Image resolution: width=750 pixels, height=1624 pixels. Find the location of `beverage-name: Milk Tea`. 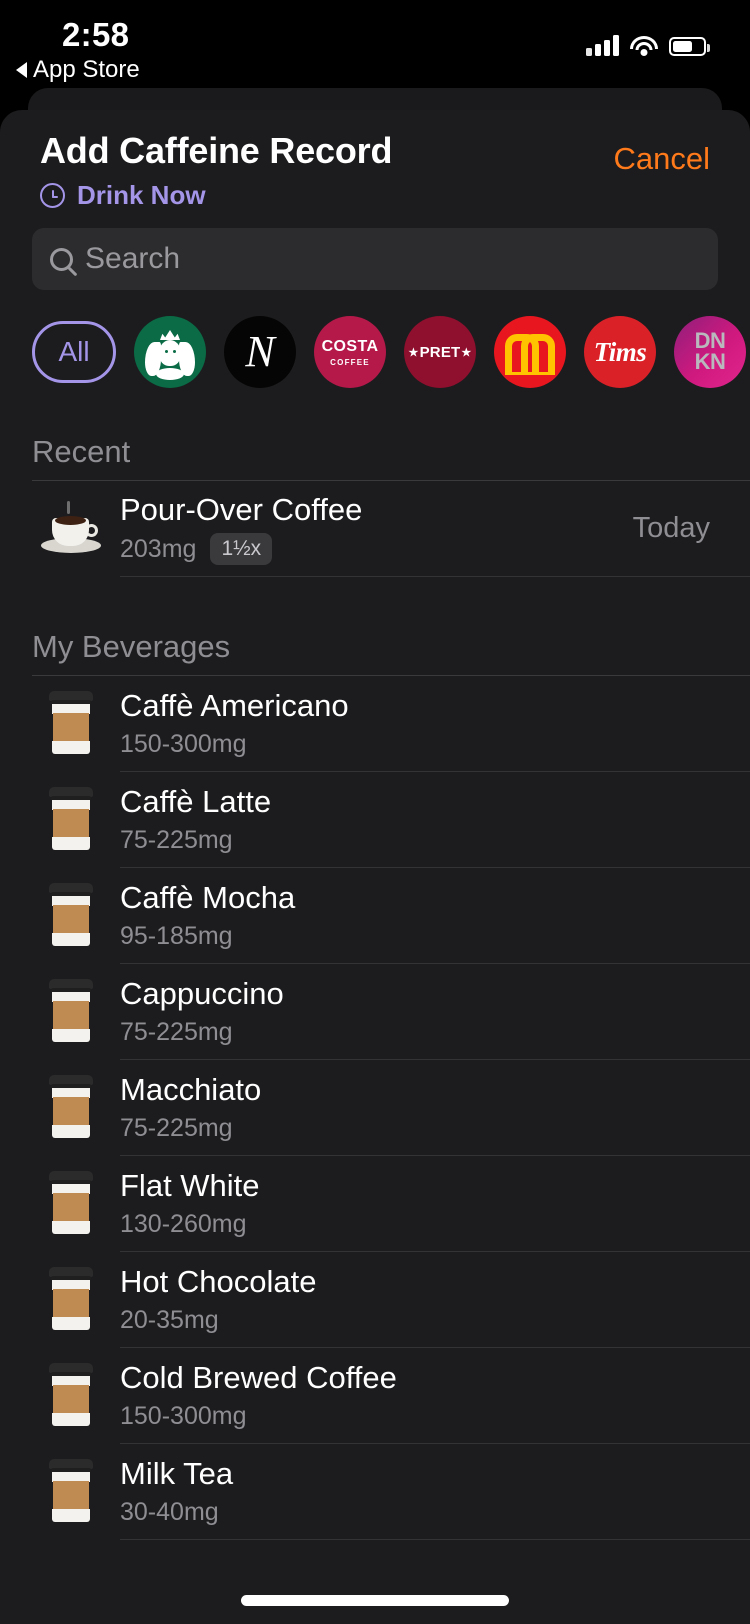

beverage-name: Milk Tea is located at coordinates (177, 1474).